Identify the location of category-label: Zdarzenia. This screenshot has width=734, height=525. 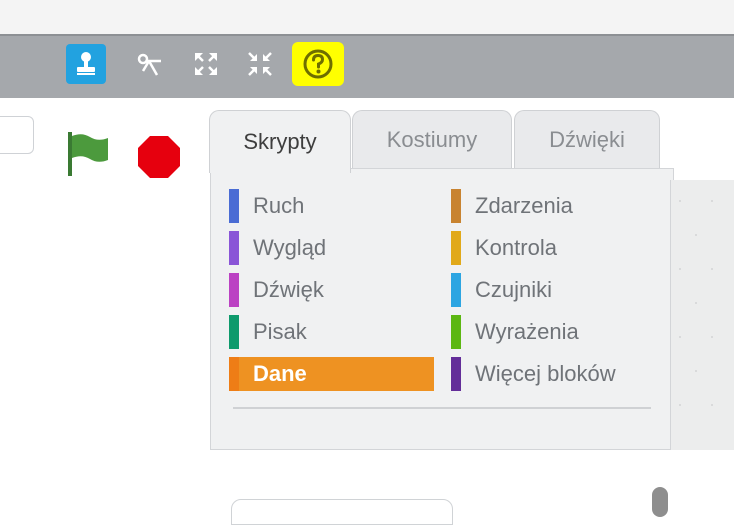
(524, 205).